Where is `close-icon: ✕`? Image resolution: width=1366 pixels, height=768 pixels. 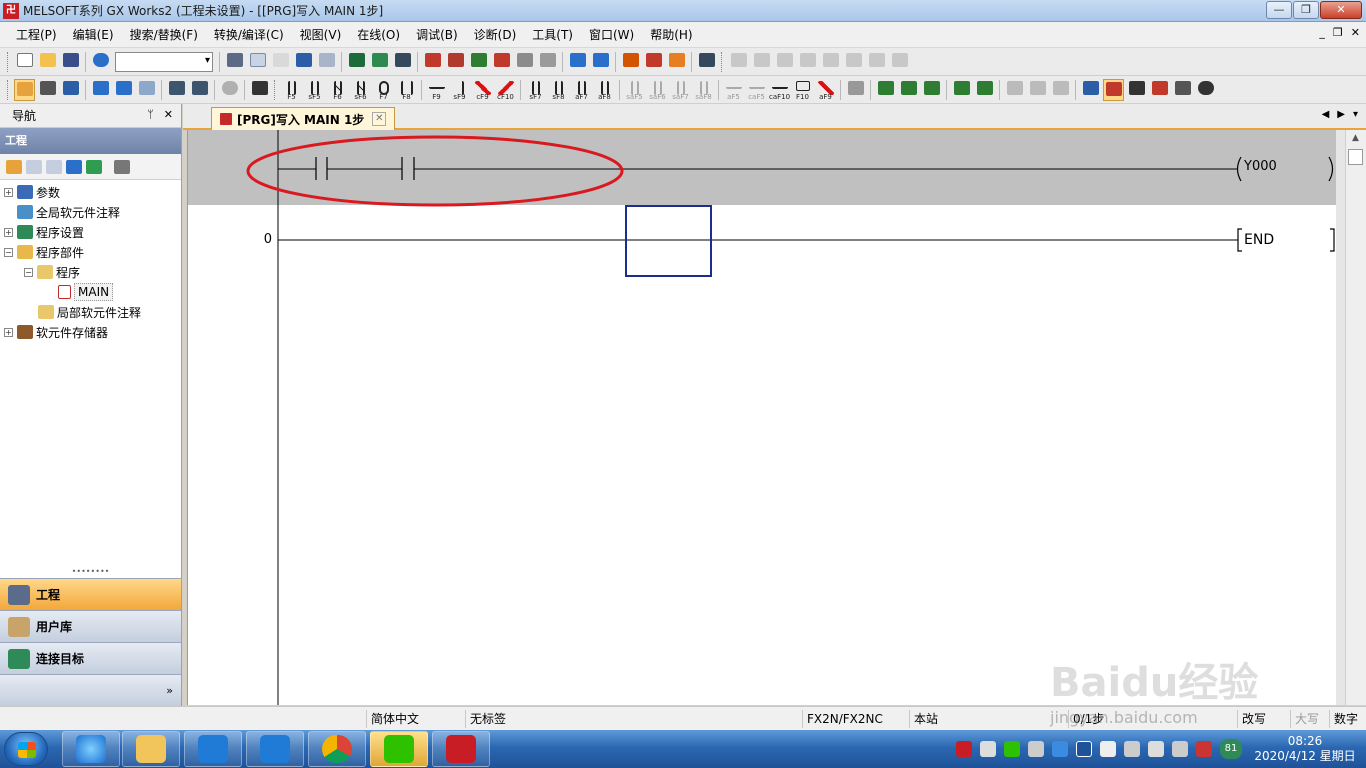 close-icon: ✕ is located at coordinates (168, 114).